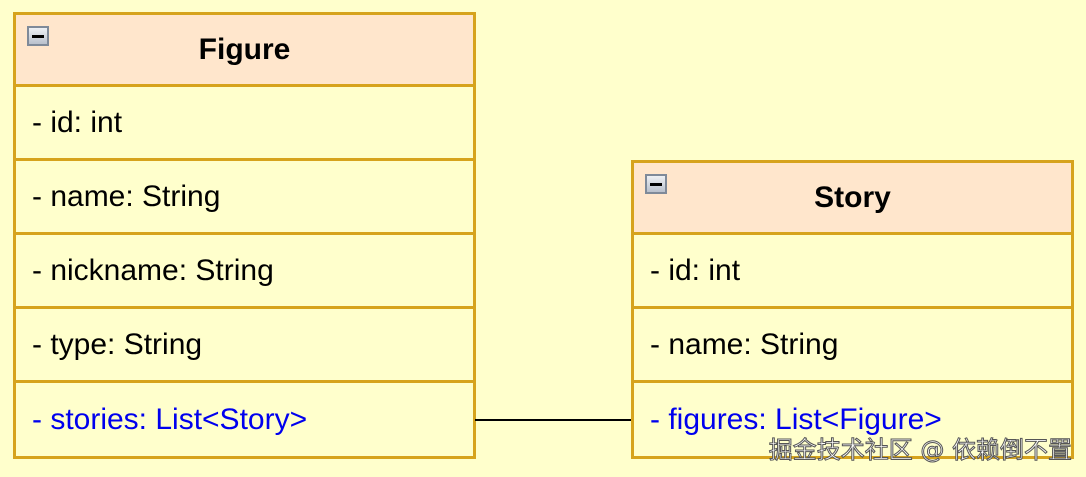 The width and height of the screenshot is (1086, 477). I want to click on association-line, so click(553, 420).